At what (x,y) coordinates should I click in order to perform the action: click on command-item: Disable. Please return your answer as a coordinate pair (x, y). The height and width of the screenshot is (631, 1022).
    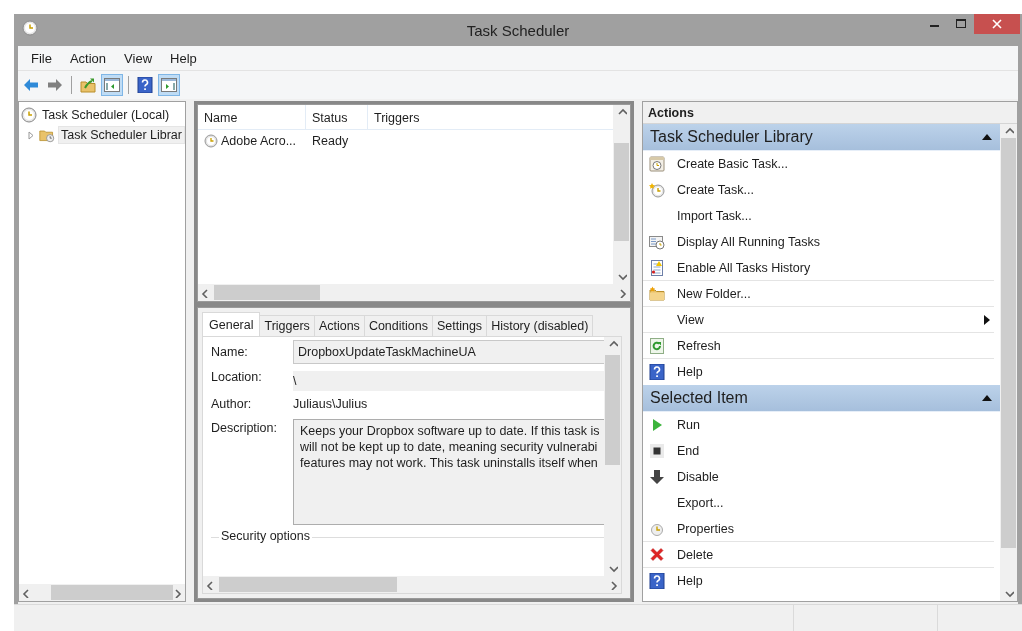
    Looking at the image, I should click on (818, 477).